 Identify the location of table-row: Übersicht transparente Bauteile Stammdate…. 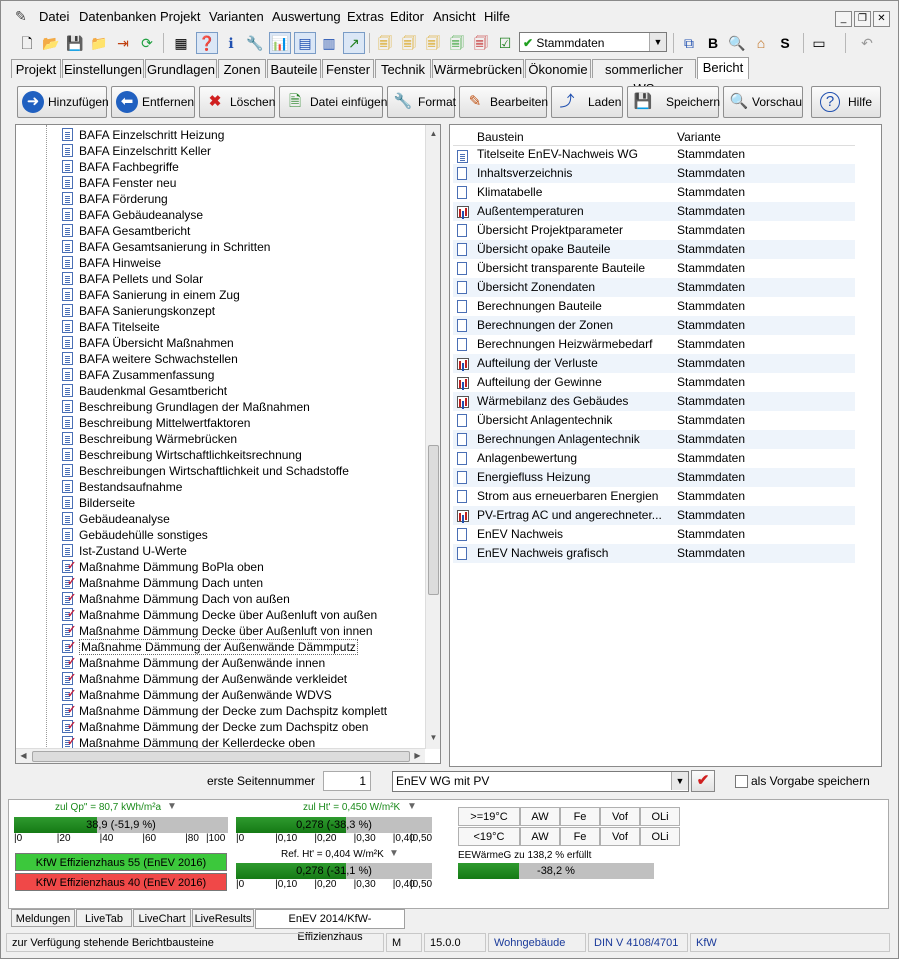
(654, 268).